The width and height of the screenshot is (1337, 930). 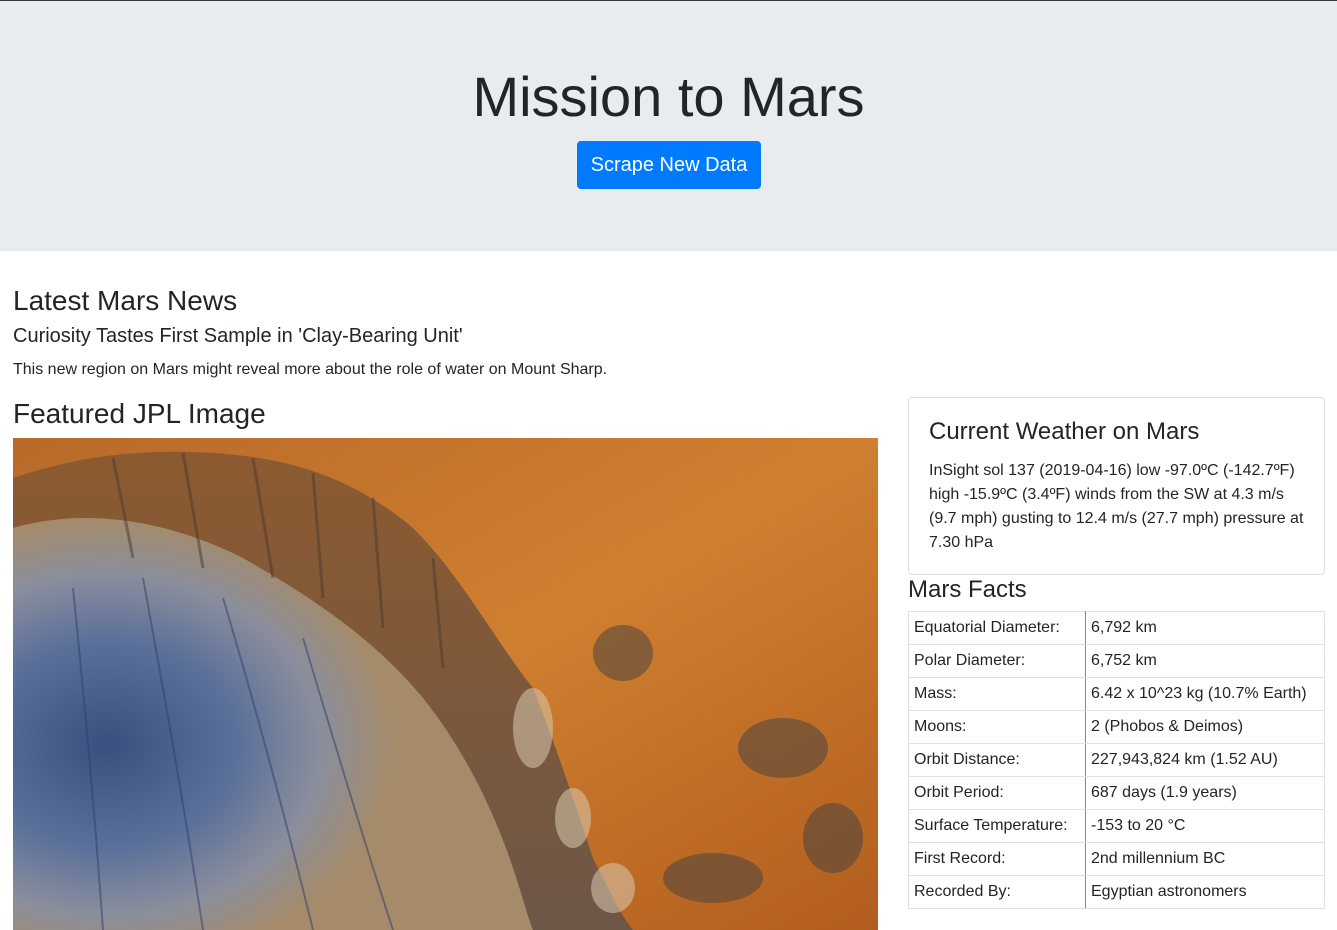 What do you see at coordinates (997, 661) in the screenshot?
I see `fact-label: Polar Diameter:` at bounding box center [997, 661].